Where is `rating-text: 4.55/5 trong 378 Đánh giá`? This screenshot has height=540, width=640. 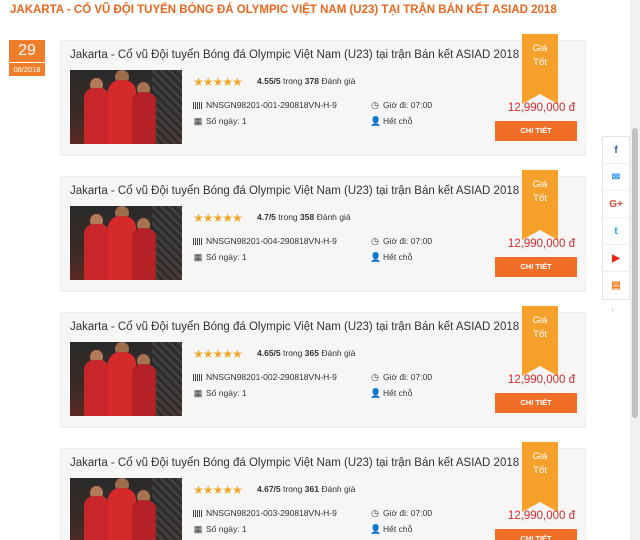 rating-text: 4.55/5 trong 378 Đánh giá is located at coordinates (306, 81).